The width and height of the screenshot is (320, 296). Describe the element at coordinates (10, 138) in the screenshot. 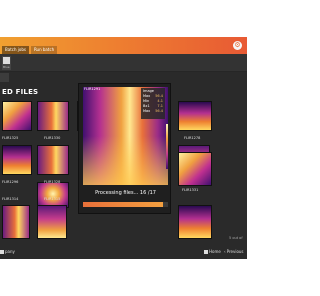

I see `thumbnail-label: FLIR1325` at that location.